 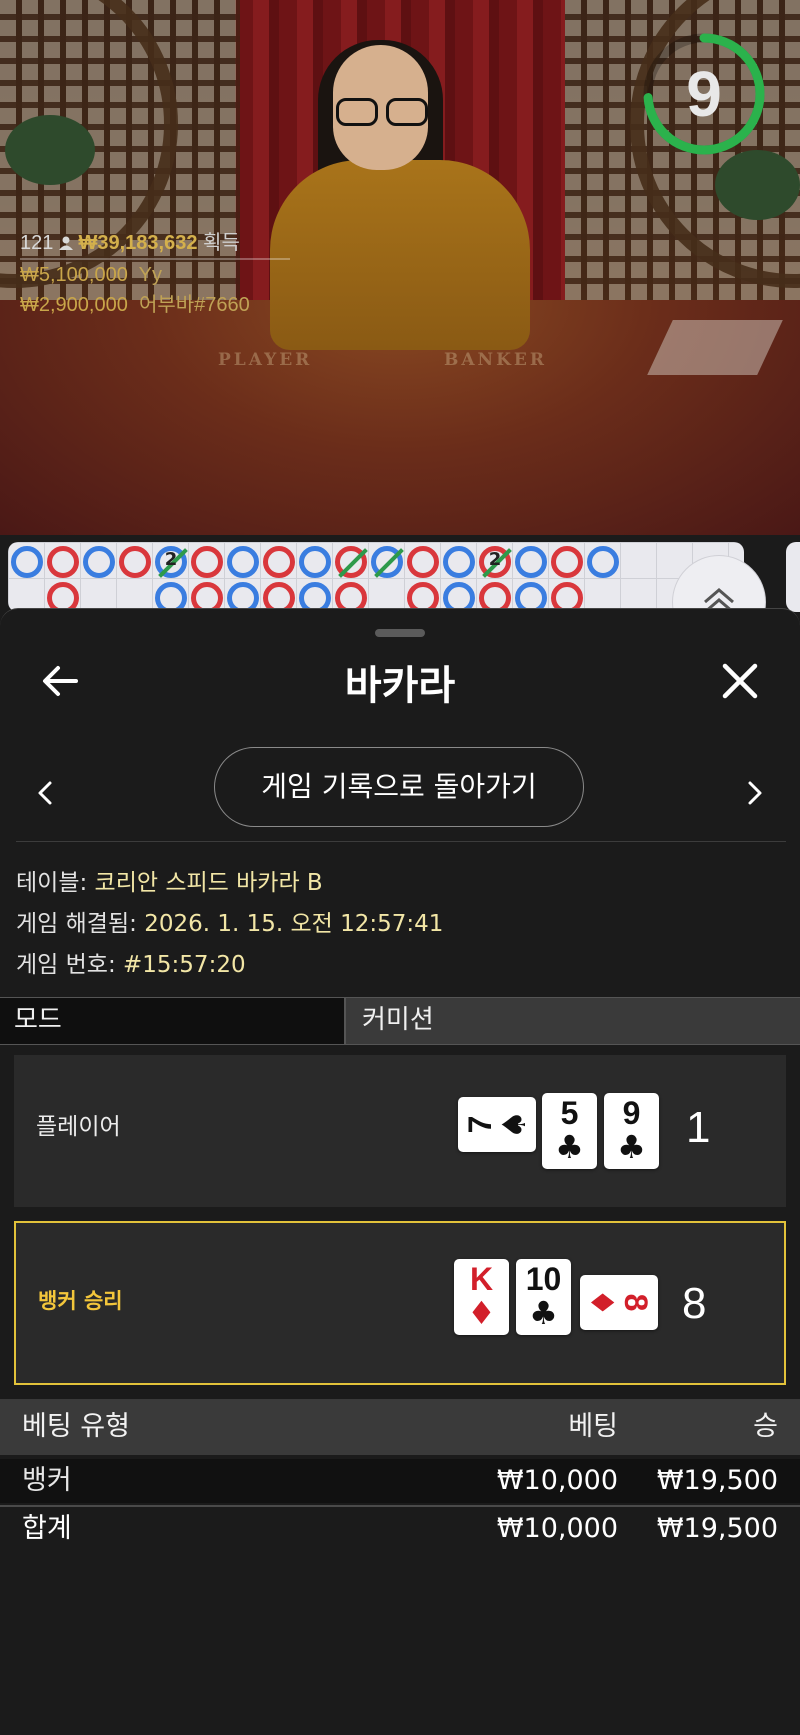 I want to click on player-card-2: 5 ♣, so click(x=569, y=1131).